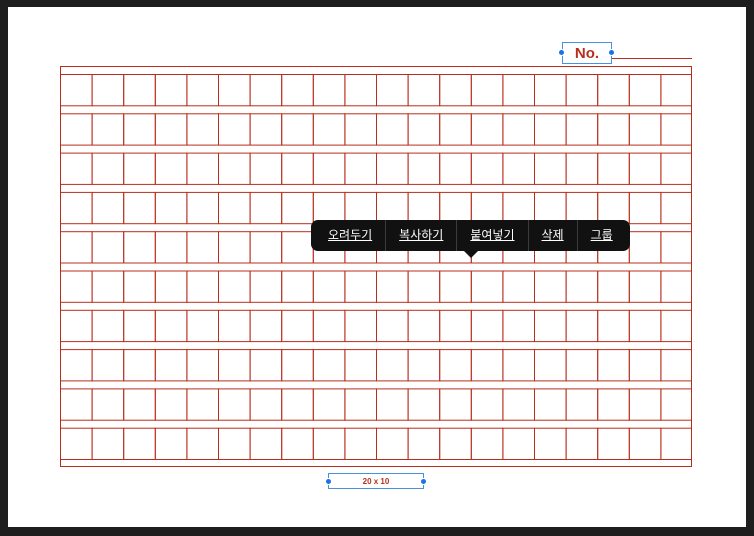 This screenshot has width=754, height=536. What do you see at coordinates (553, 235) in the screenshot?
I see `menu-item-delete: 삭제` at bounding box center [553, 235].